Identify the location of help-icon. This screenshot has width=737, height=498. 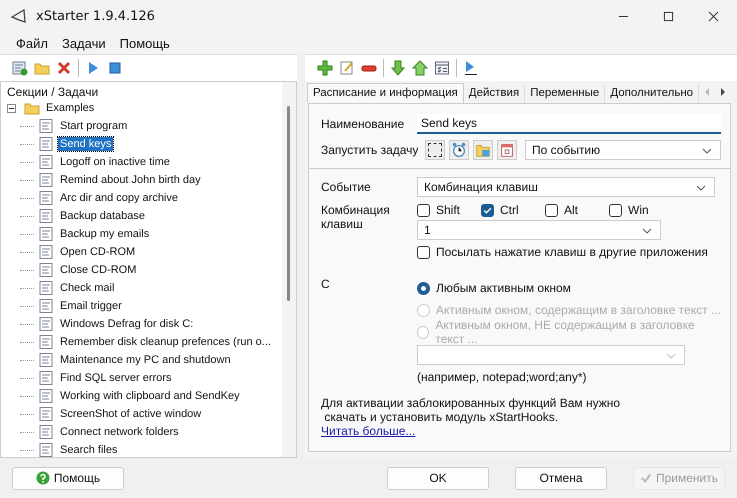
(43, 478).